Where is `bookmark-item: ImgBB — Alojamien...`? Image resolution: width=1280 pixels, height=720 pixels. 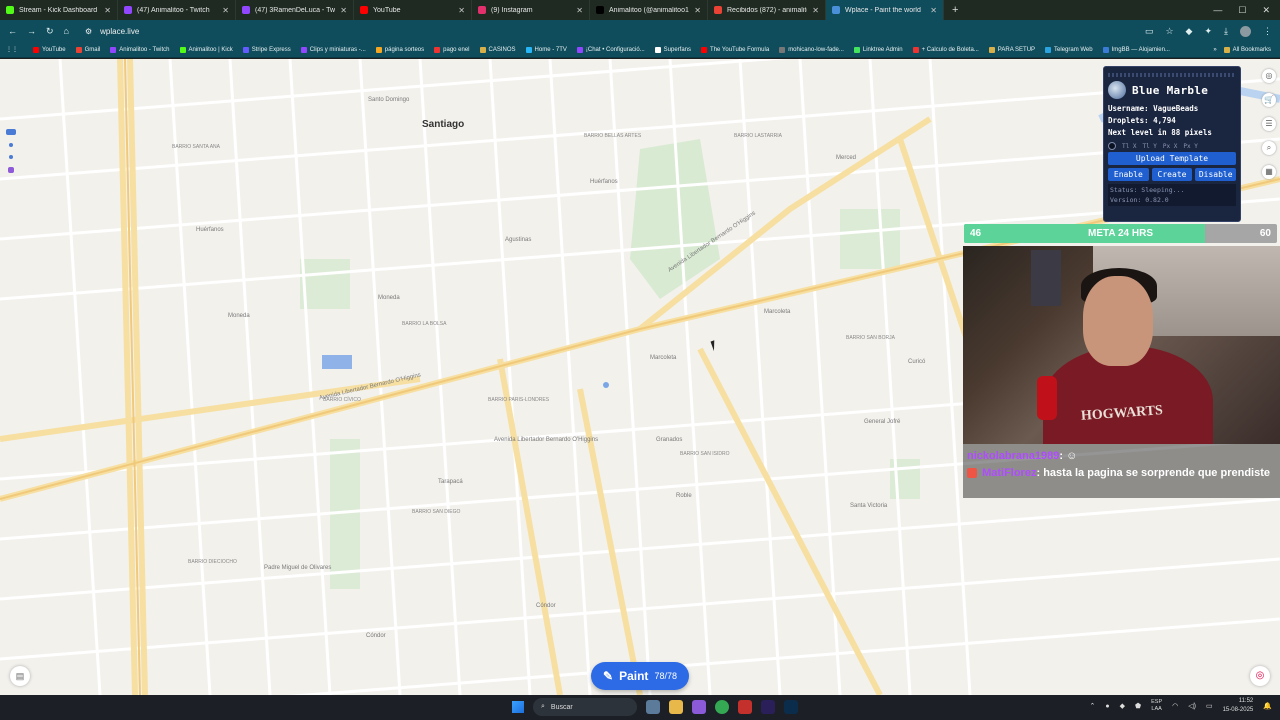 bookmark-item: ImgBB — Alojamien... is located at coordinates (1136, 49).